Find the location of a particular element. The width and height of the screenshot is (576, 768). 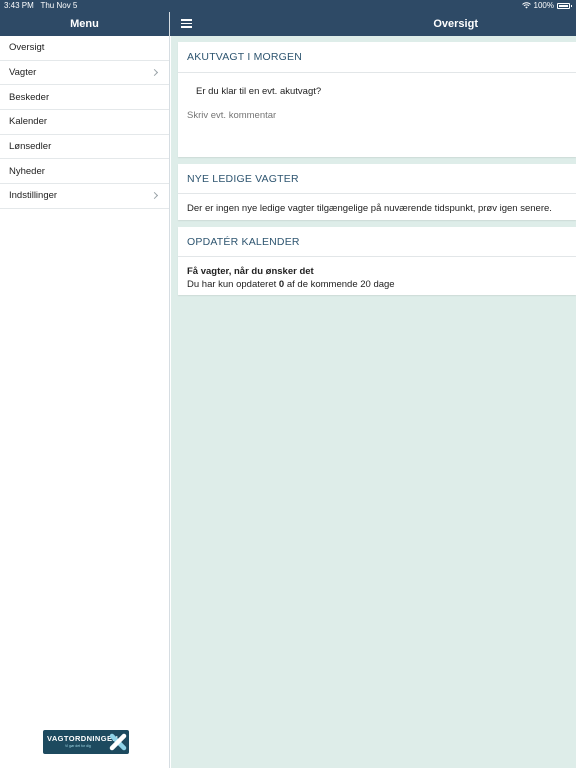

kalender-title: Få vagter, når du ønsker det is located at coordinates (250, 271).